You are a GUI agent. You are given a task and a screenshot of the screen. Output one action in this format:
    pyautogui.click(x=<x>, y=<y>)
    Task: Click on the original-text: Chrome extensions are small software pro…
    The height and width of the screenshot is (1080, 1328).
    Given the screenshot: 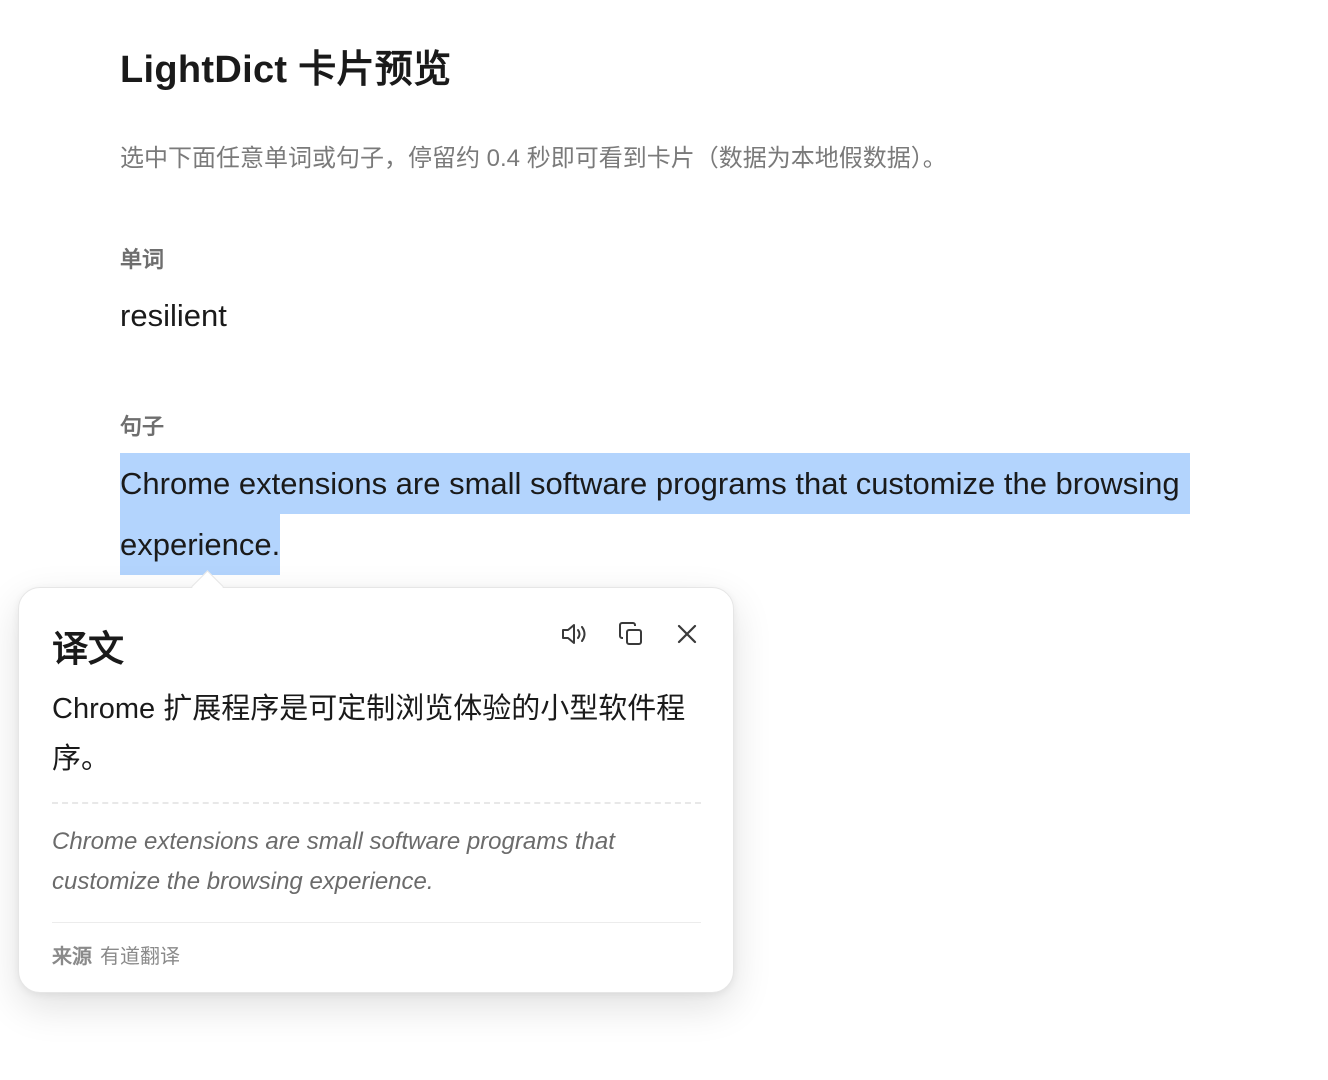 What is the action you would take?
    pyautogui.click(x=333, y=861)
    